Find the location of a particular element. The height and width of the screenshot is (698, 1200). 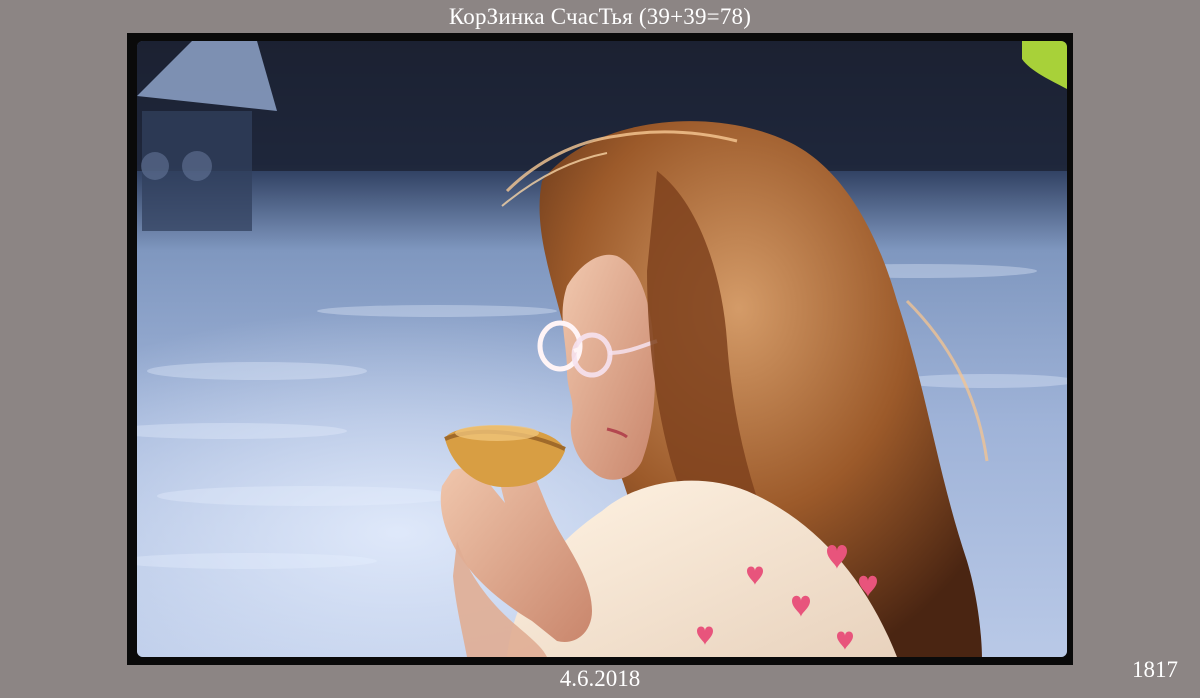

frame-number: 1817 is located at coordinates (1155, 669).